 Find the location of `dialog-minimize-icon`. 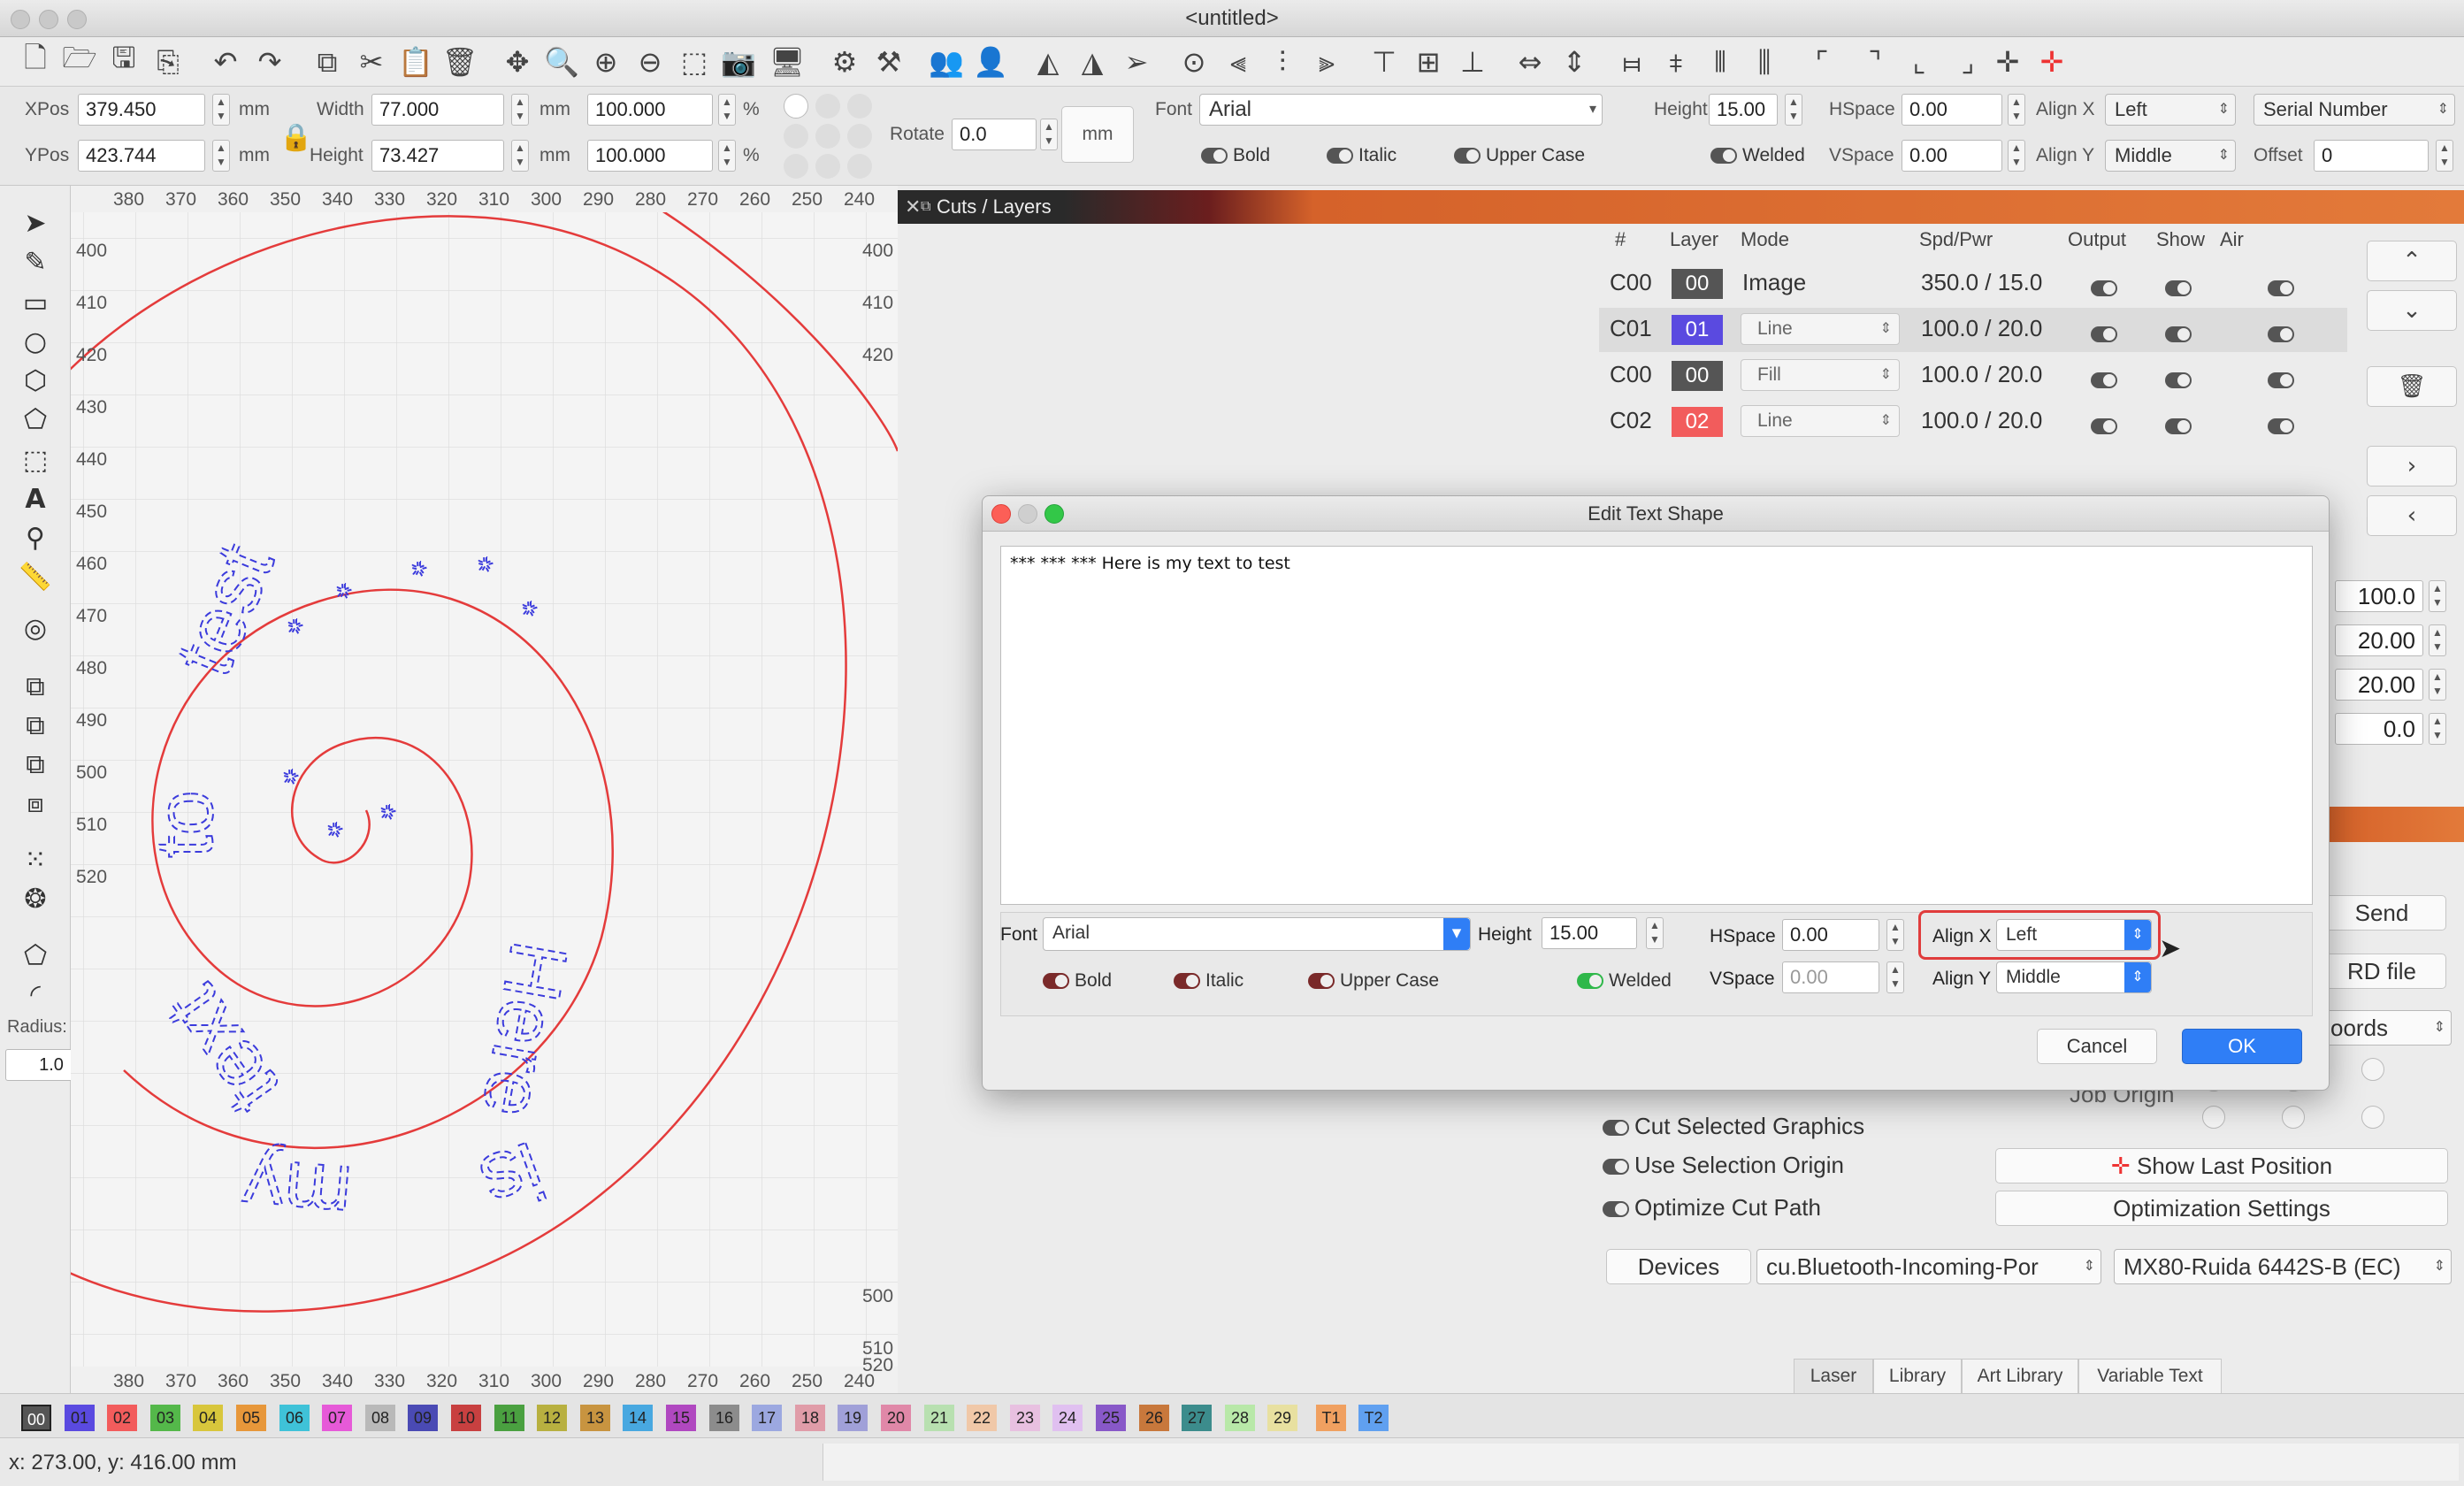

dialog-minimize-icon is located at coordinates (1027, 514).